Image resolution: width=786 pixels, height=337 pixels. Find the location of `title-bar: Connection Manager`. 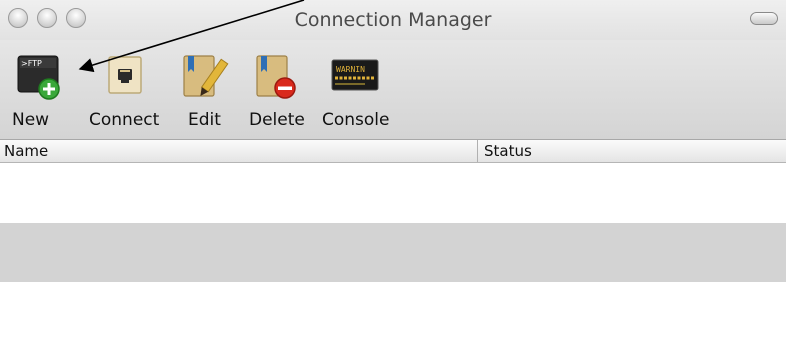

title-bar: Connection Manager is located at coordinates (393, 20).